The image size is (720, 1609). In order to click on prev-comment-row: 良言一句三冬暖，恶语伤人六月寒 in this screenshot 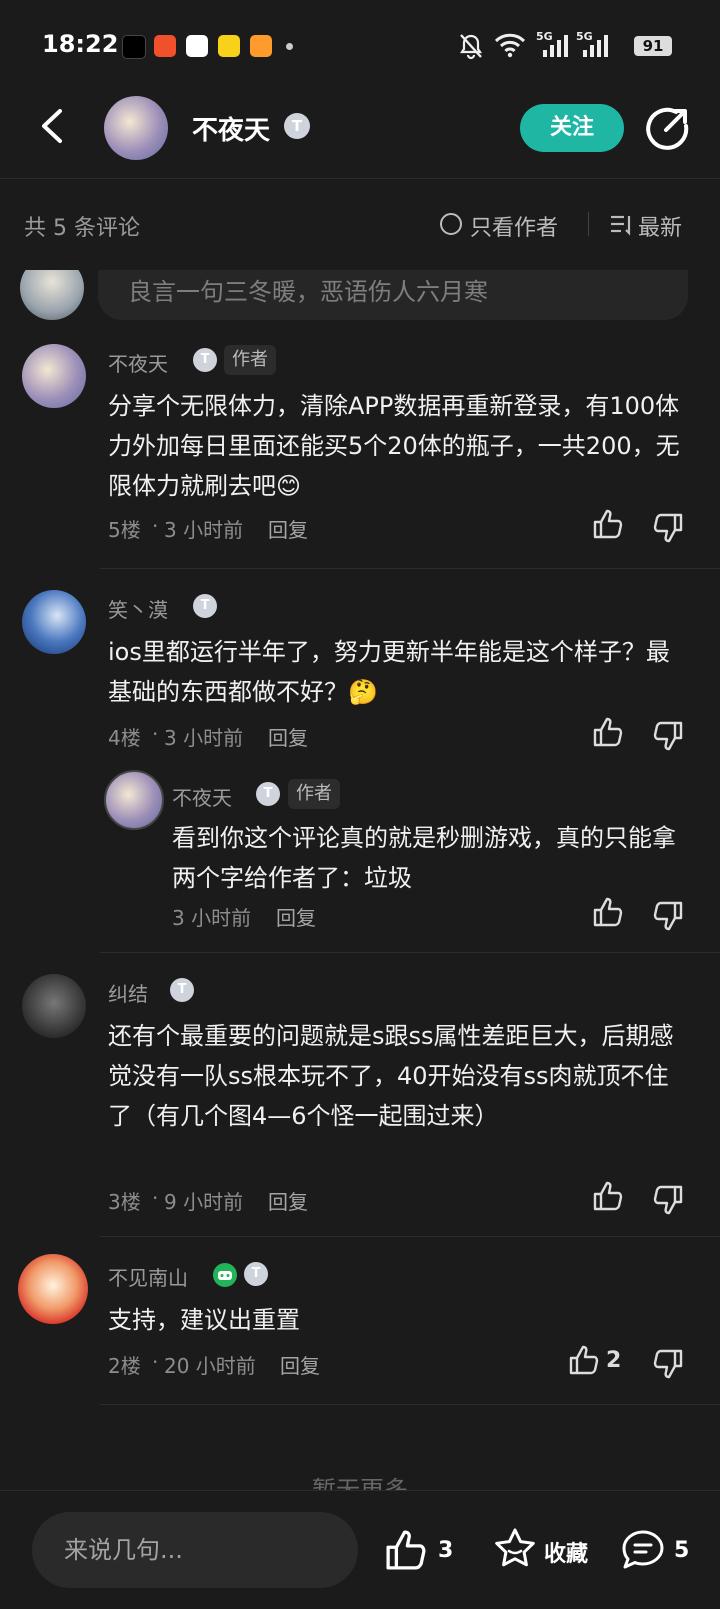, I will do `click(360, 297)`.